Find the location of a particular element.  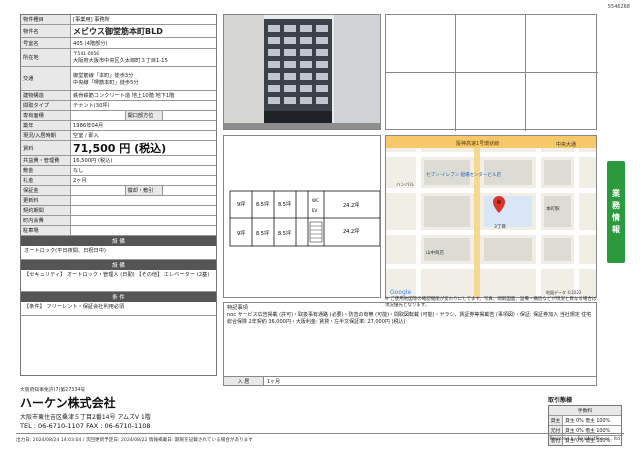

structure: 鉄骨鉄筋コンクリート造 地上10階 地下1階 is located at coordinates (124, 96).